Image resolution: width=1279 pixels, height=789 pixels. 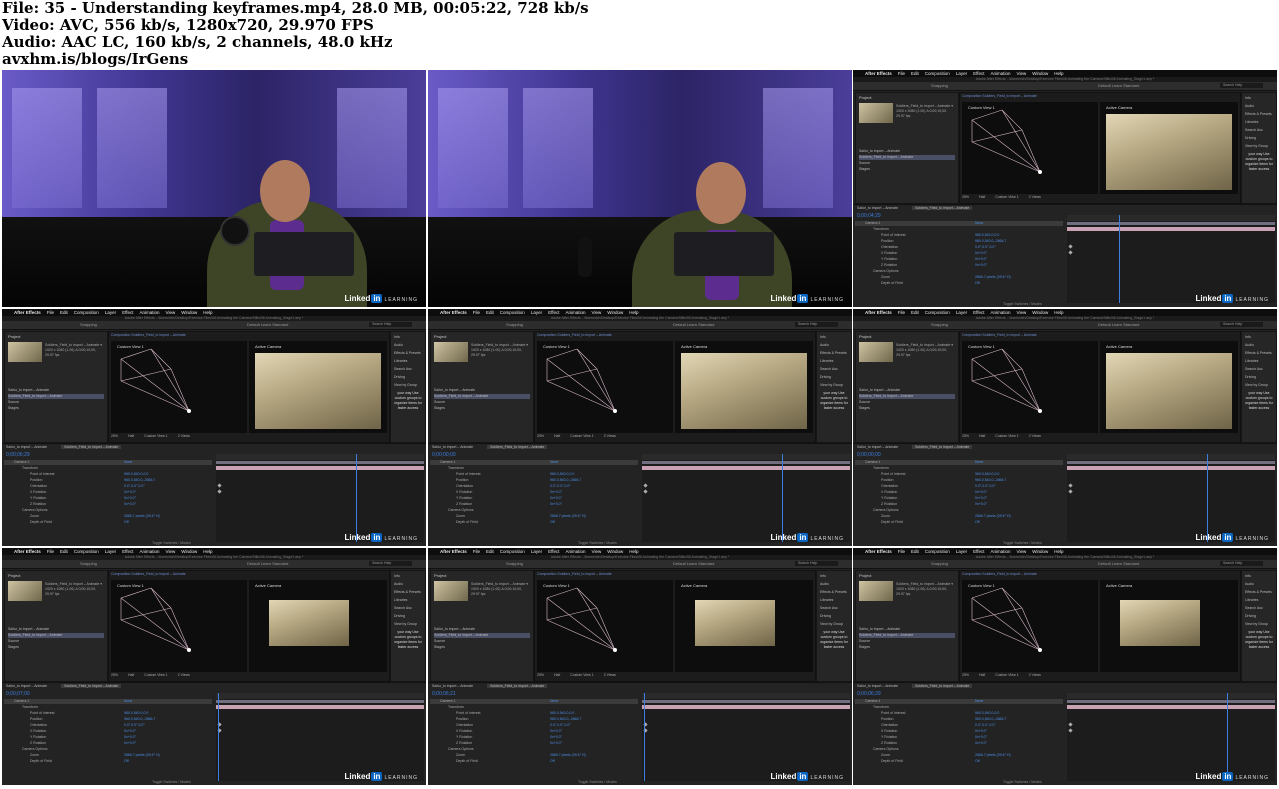 I want to click on menu-animation: Animation, so click(x=576, y=312).